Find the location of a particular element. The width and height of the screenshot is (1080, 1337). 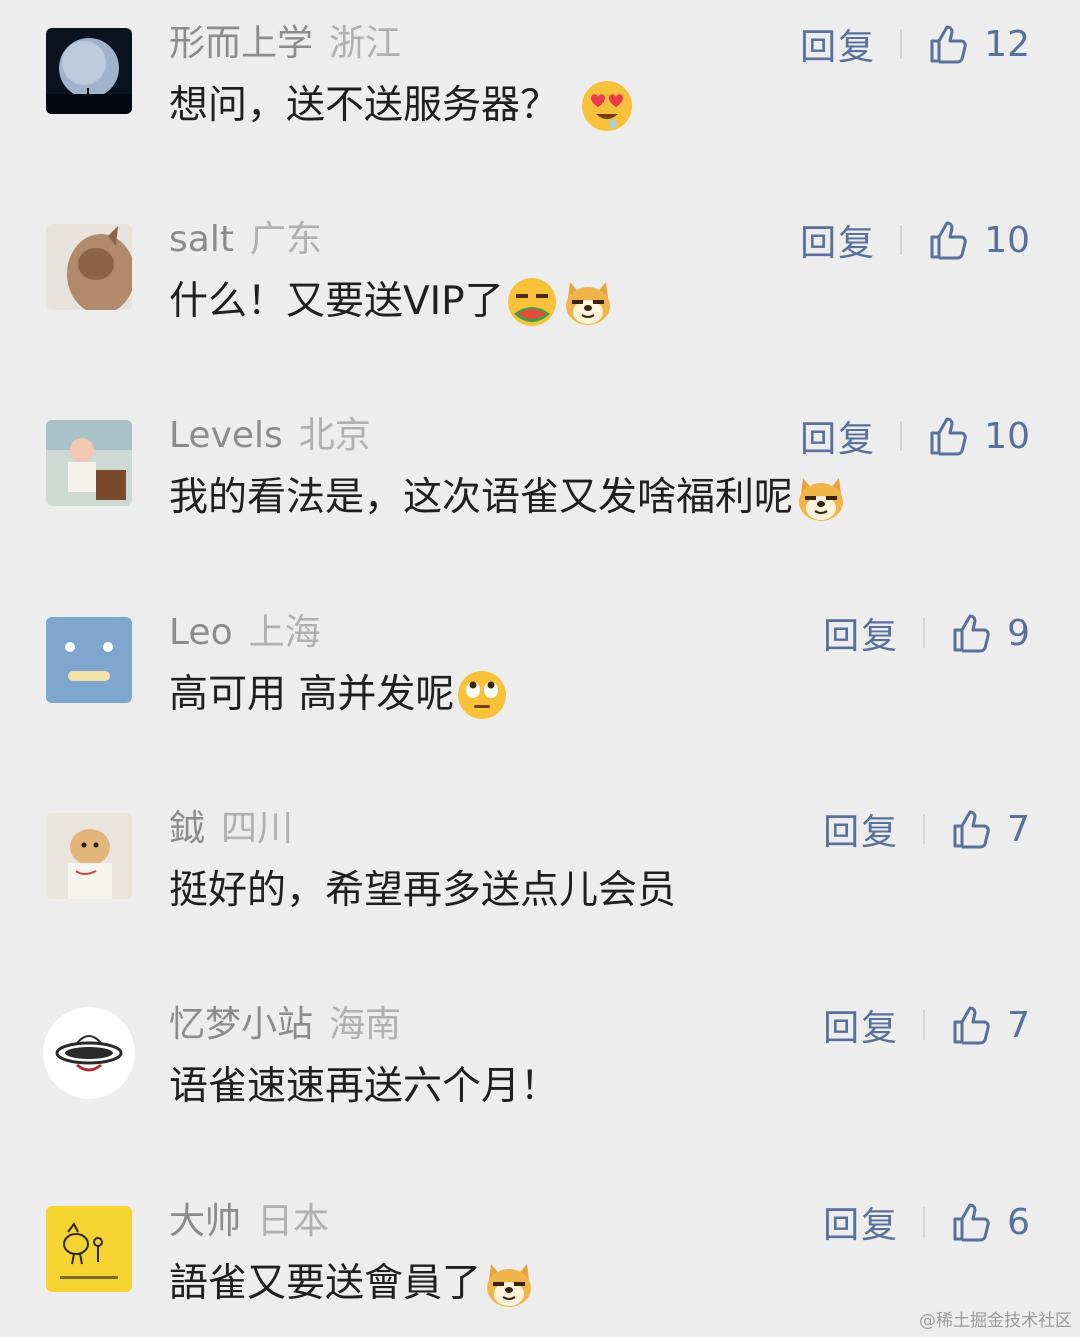

username: Leo is located at coordinates (201, 632).